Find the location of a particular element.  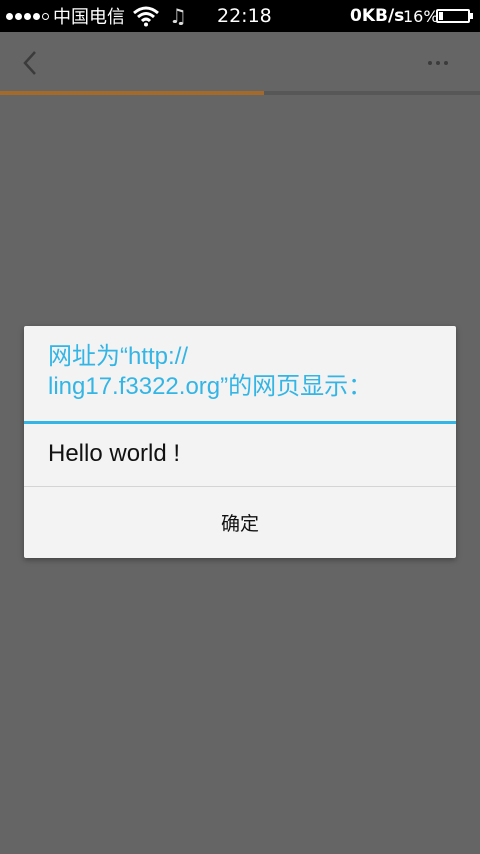

dialog-title-line2: ling17.f3322.org”的网页显示： is located at coordinates (210, 386).